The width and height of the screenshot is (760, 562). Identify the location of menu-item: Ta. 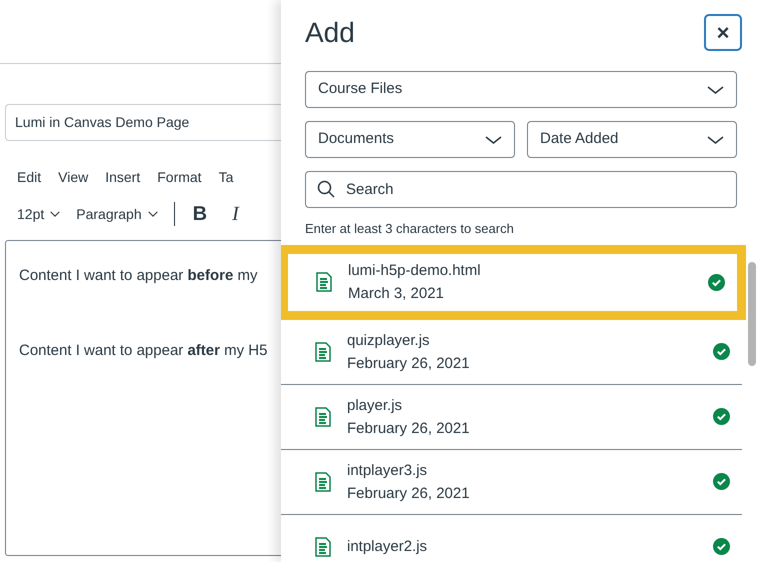
(226, 177).